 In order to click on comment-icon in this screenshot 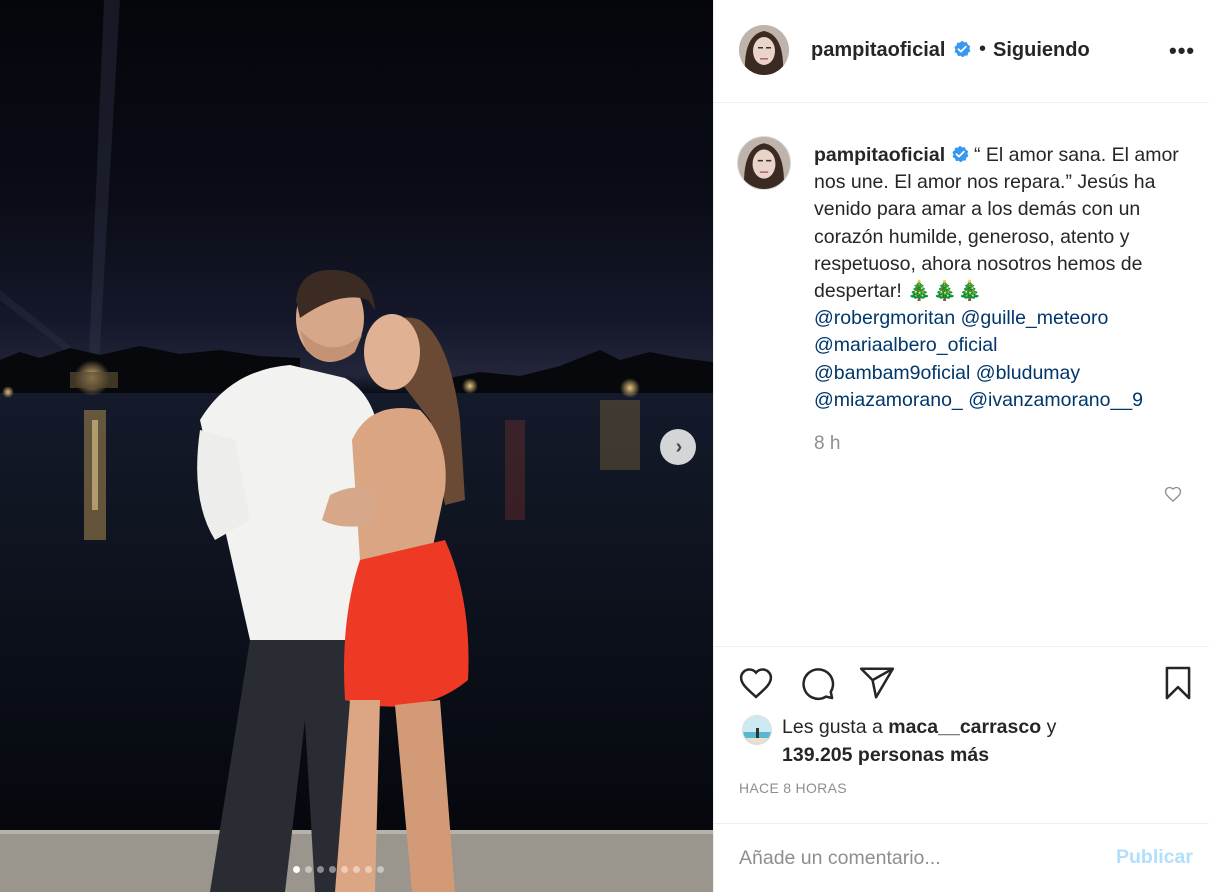, I will do `click(817, 683)`.